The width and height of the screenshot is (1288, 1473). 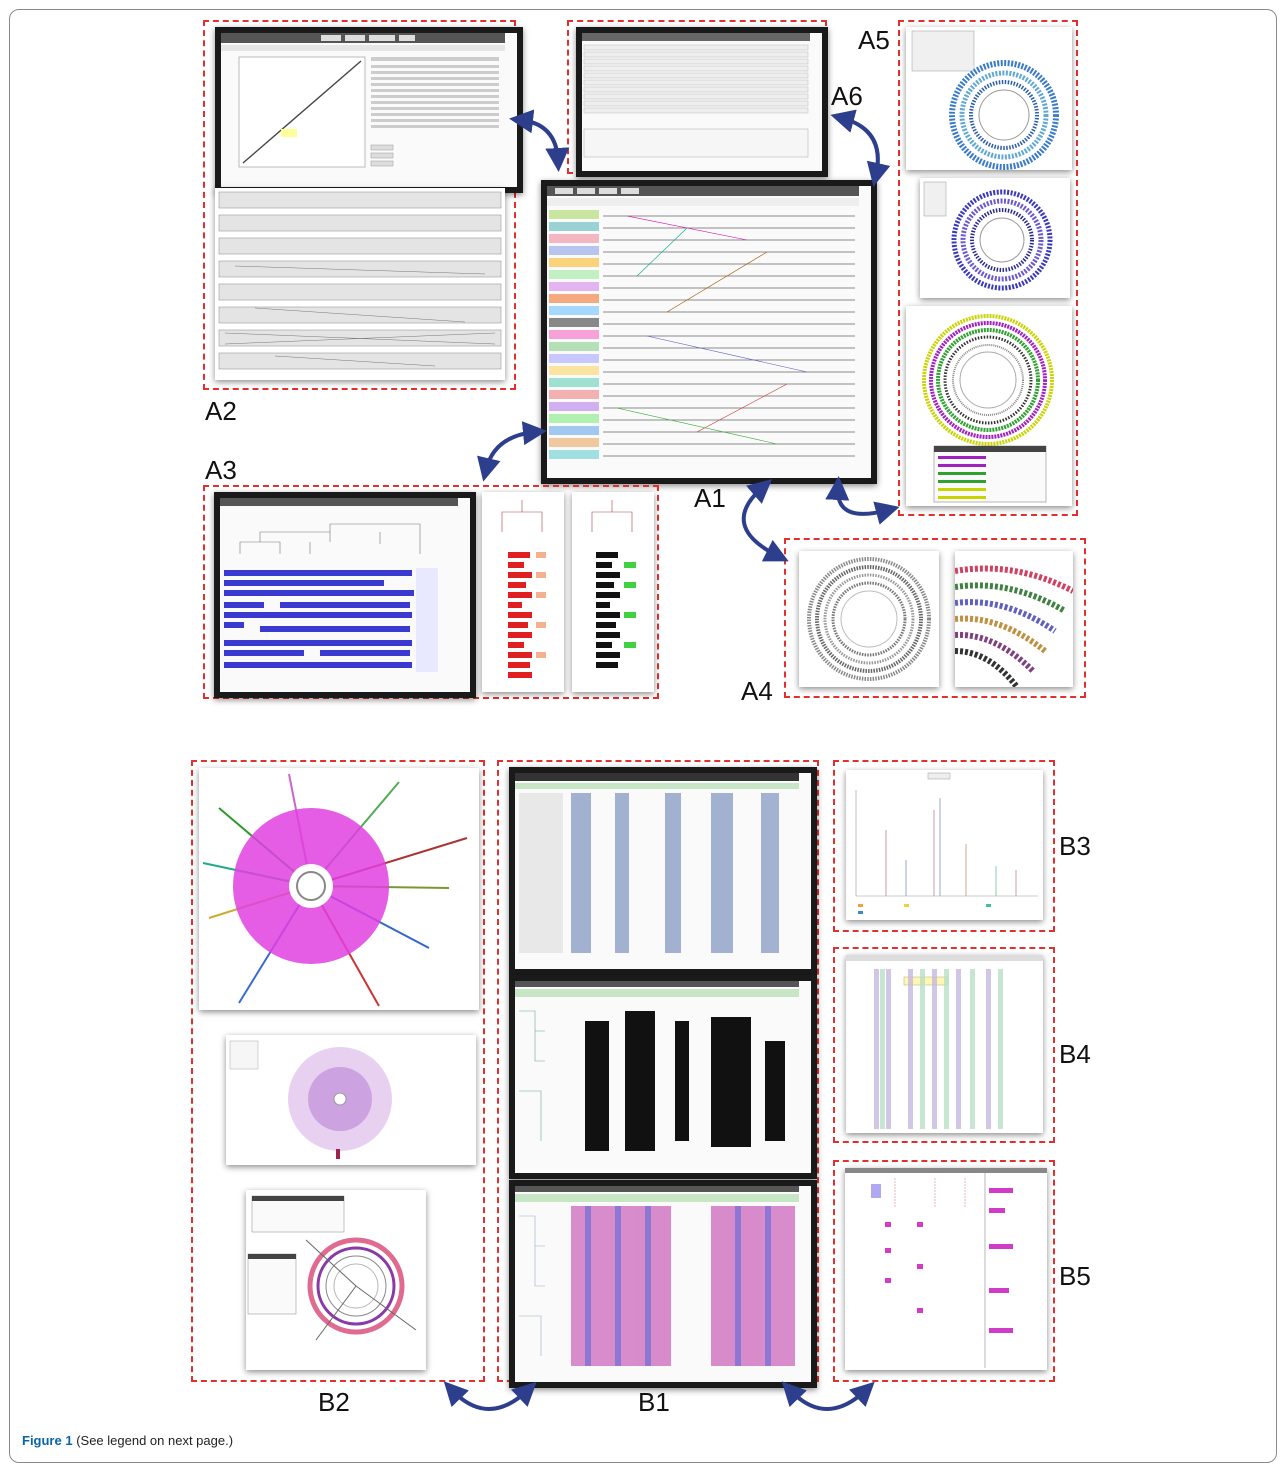 What do you see at coordinates (153, 1440) in the screenshot?
I see `figure-caption-text: (See legend on next page.)` at bounding box center [153, 1440].